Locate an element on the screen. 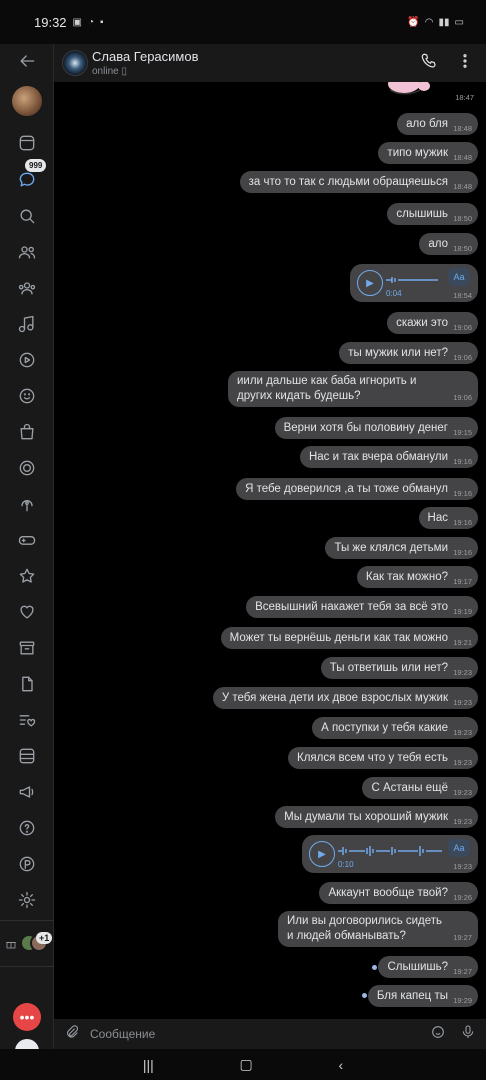 This screenshot has height=1080, width=486. voice-record-button is located at coordinates (468, 1034).